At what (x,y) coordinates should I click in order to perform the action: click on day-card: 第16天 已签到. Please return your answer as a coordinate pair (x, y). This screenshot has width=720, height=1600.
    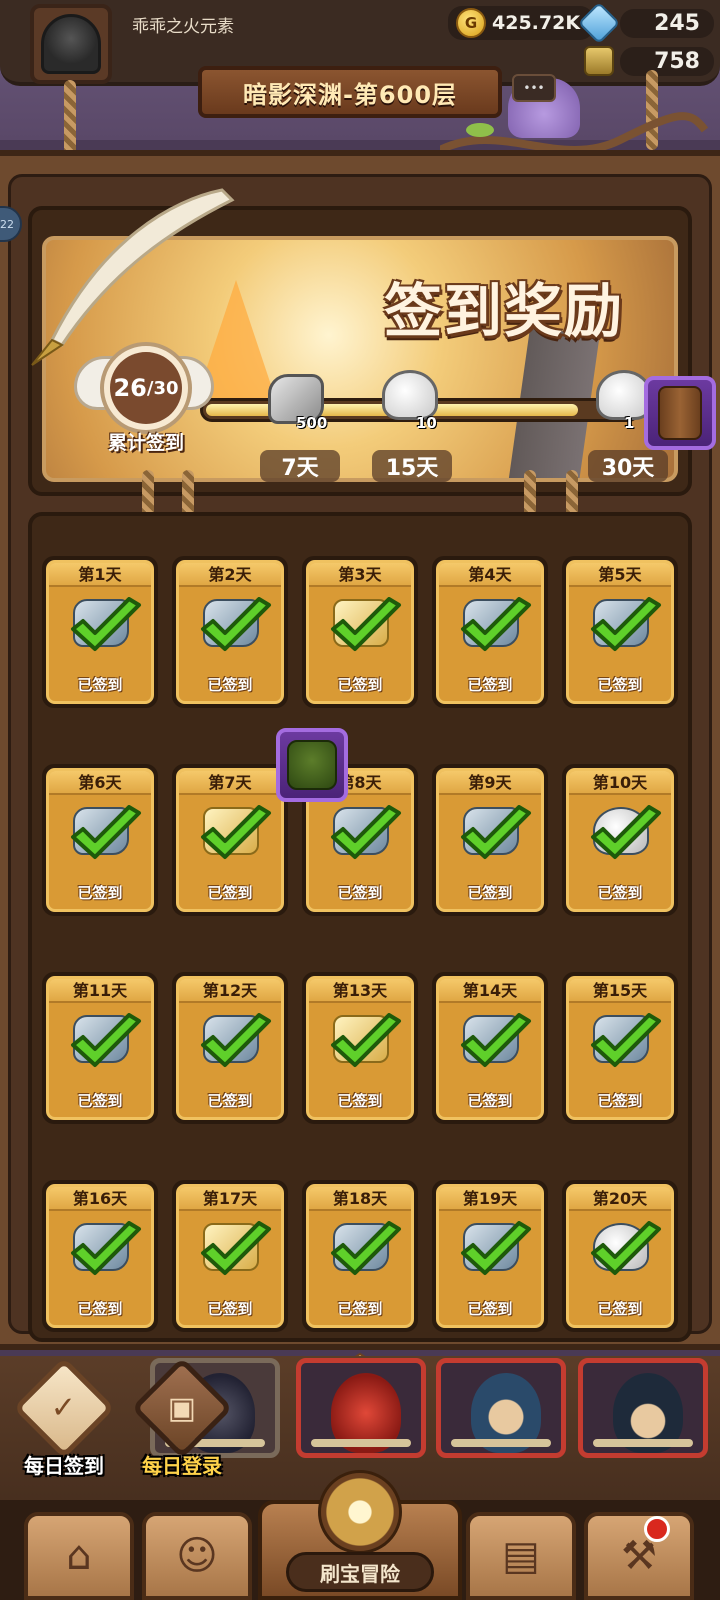
    Looking at the image, I should click on (100, 1256).